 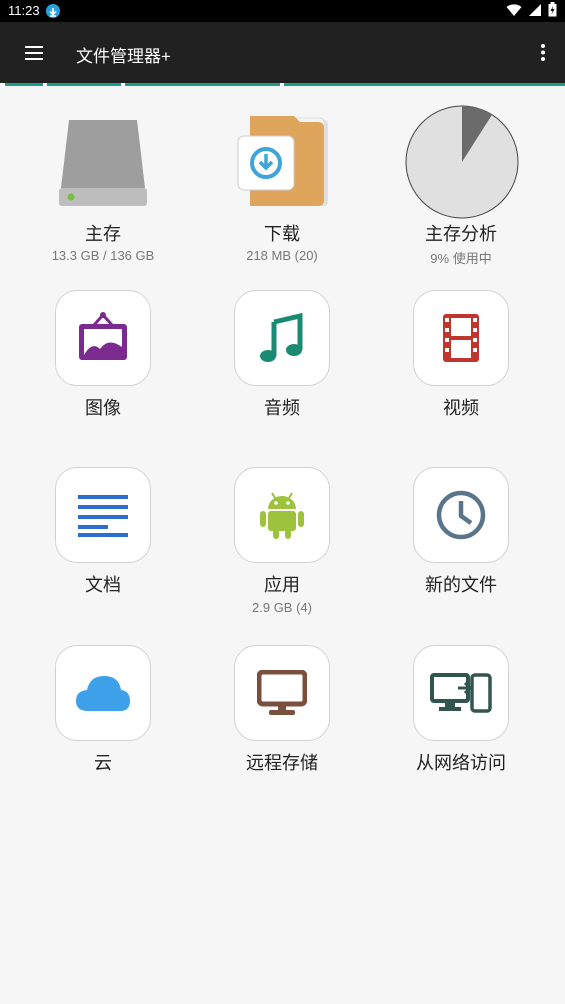 What do you see at coordinates (282, 11) in the screenshot?
I see `status-bar: 11:23` at bounding box center [282, 11].